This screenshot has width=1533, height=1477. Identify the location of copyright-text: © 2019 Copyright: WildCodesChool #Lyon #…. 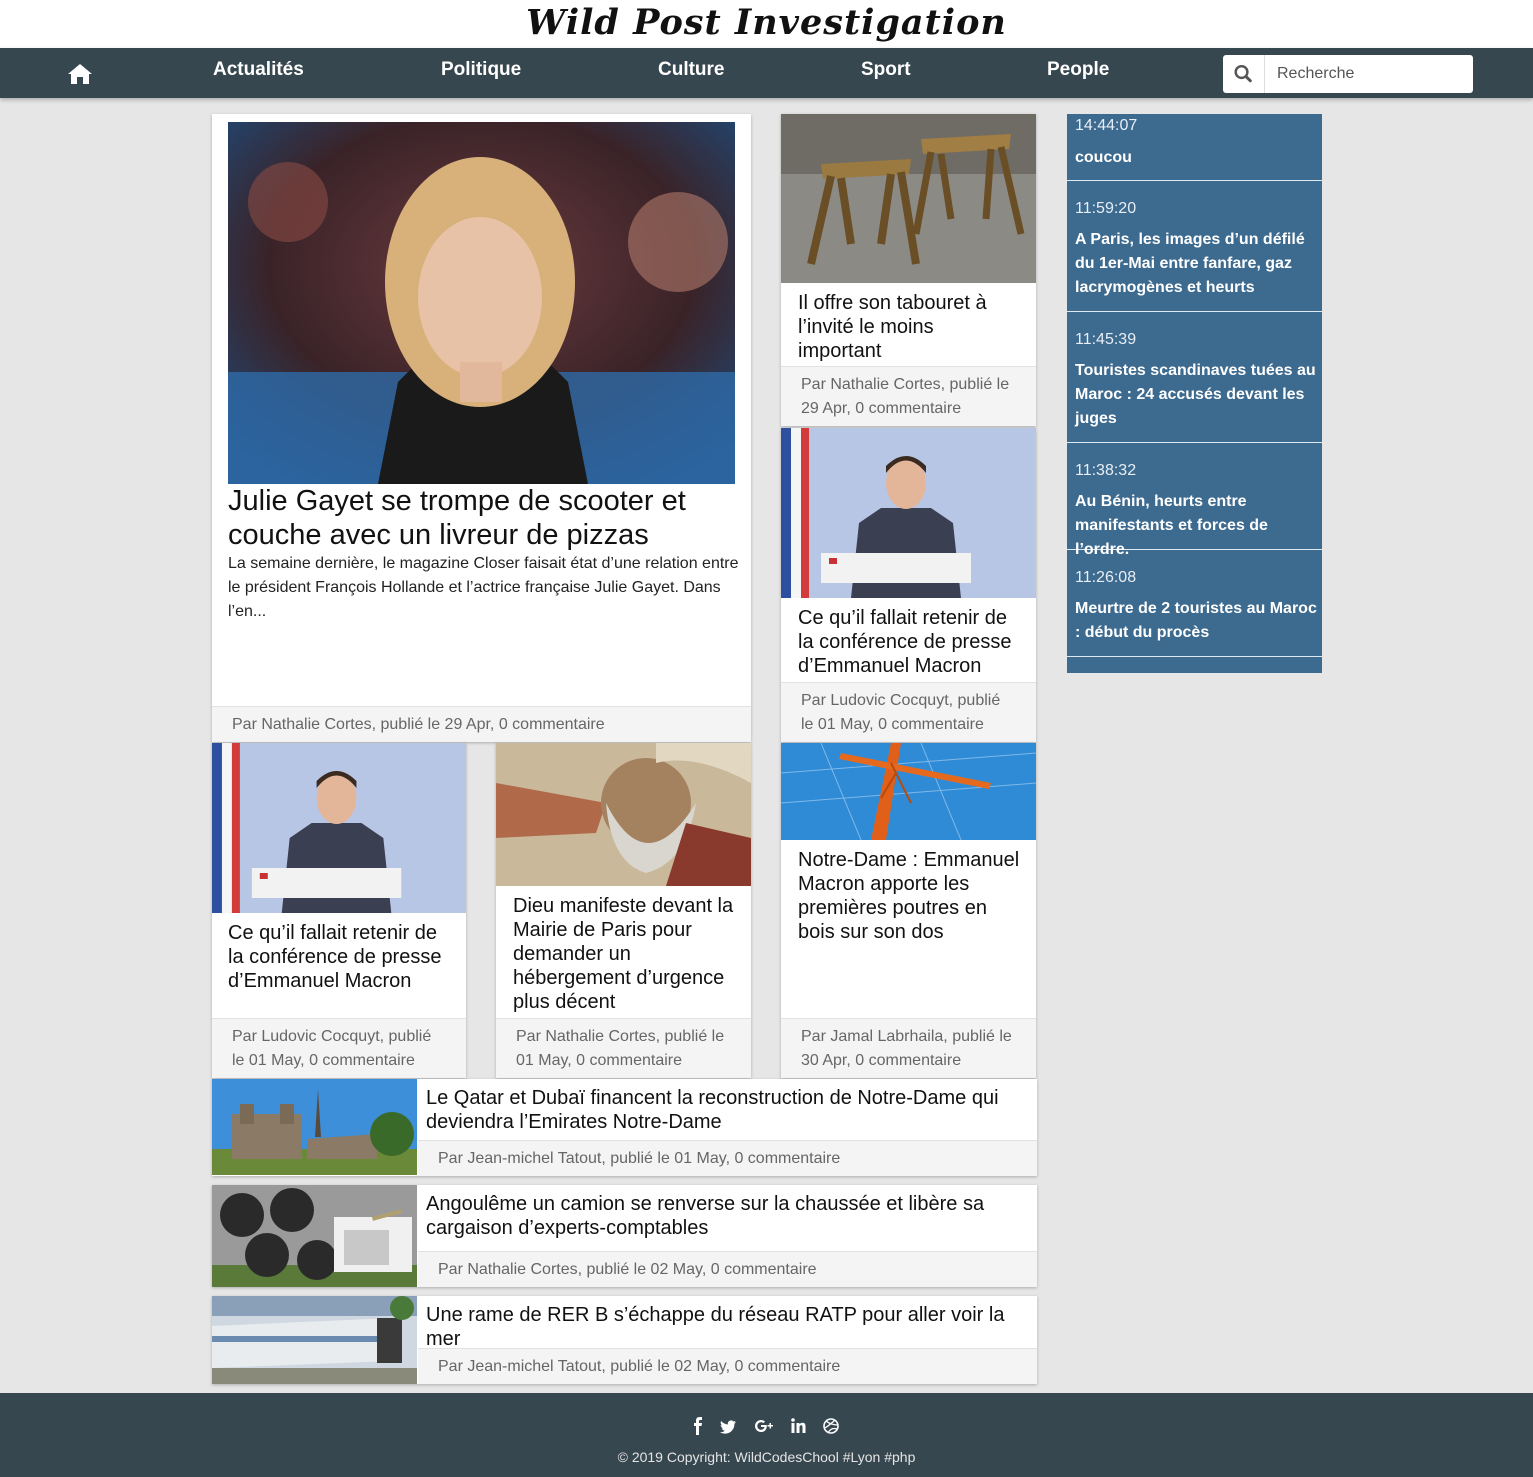
(766, 1457).